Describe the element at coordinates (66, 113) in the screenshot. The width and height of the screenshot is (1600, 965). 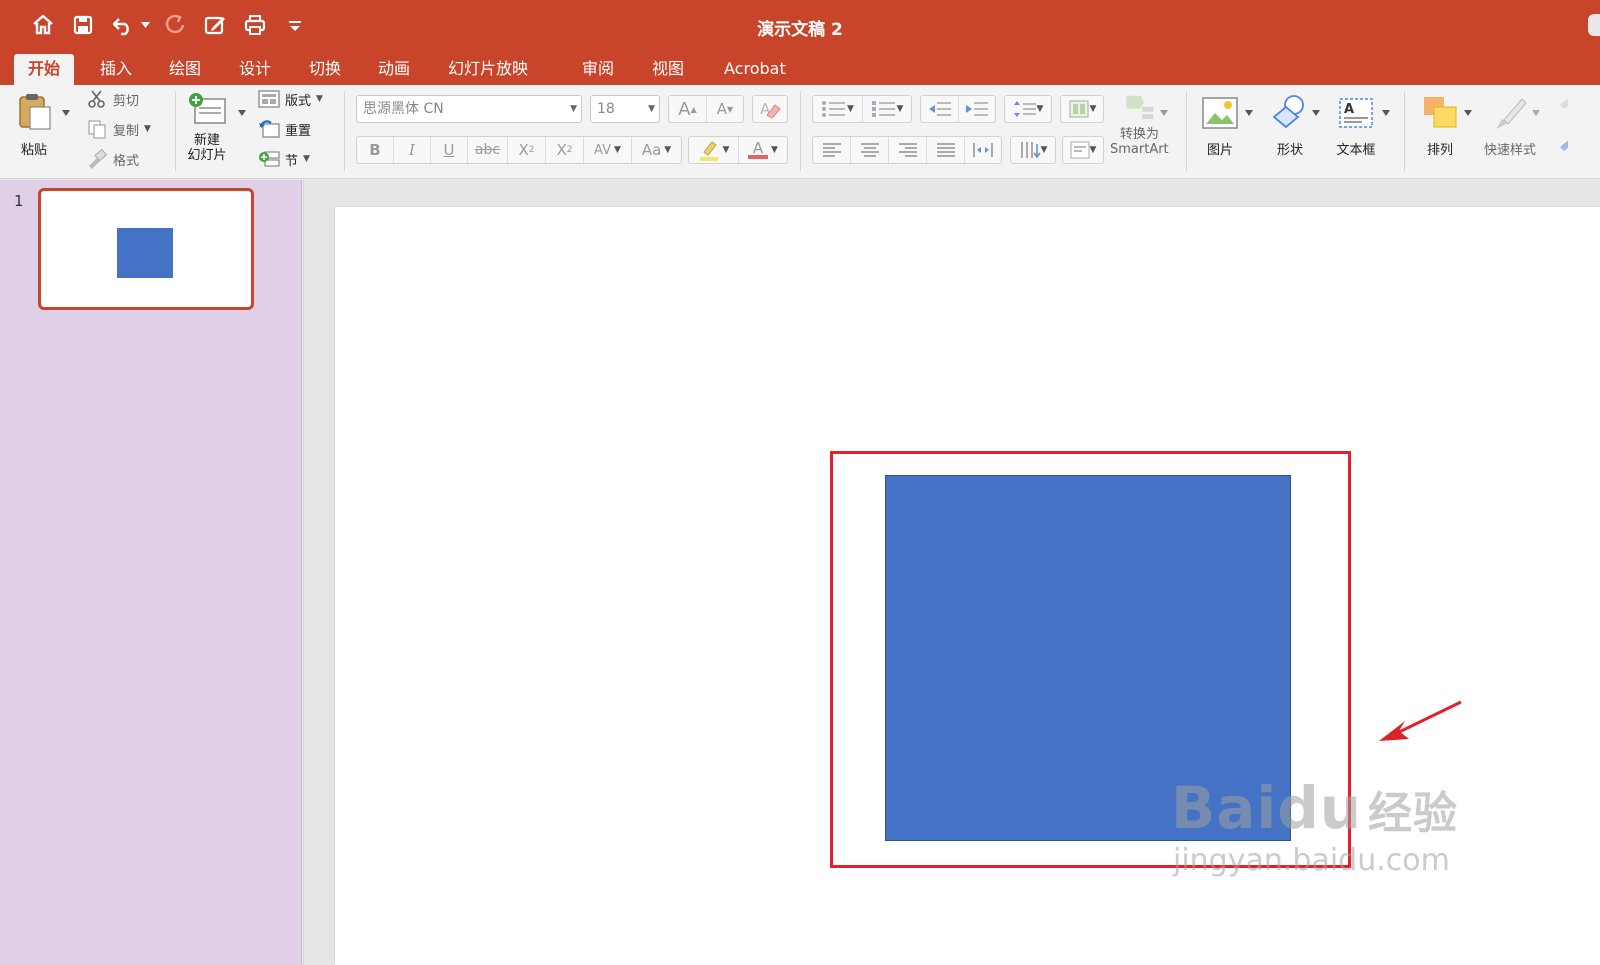
I see `paste-dropdown` at that location.